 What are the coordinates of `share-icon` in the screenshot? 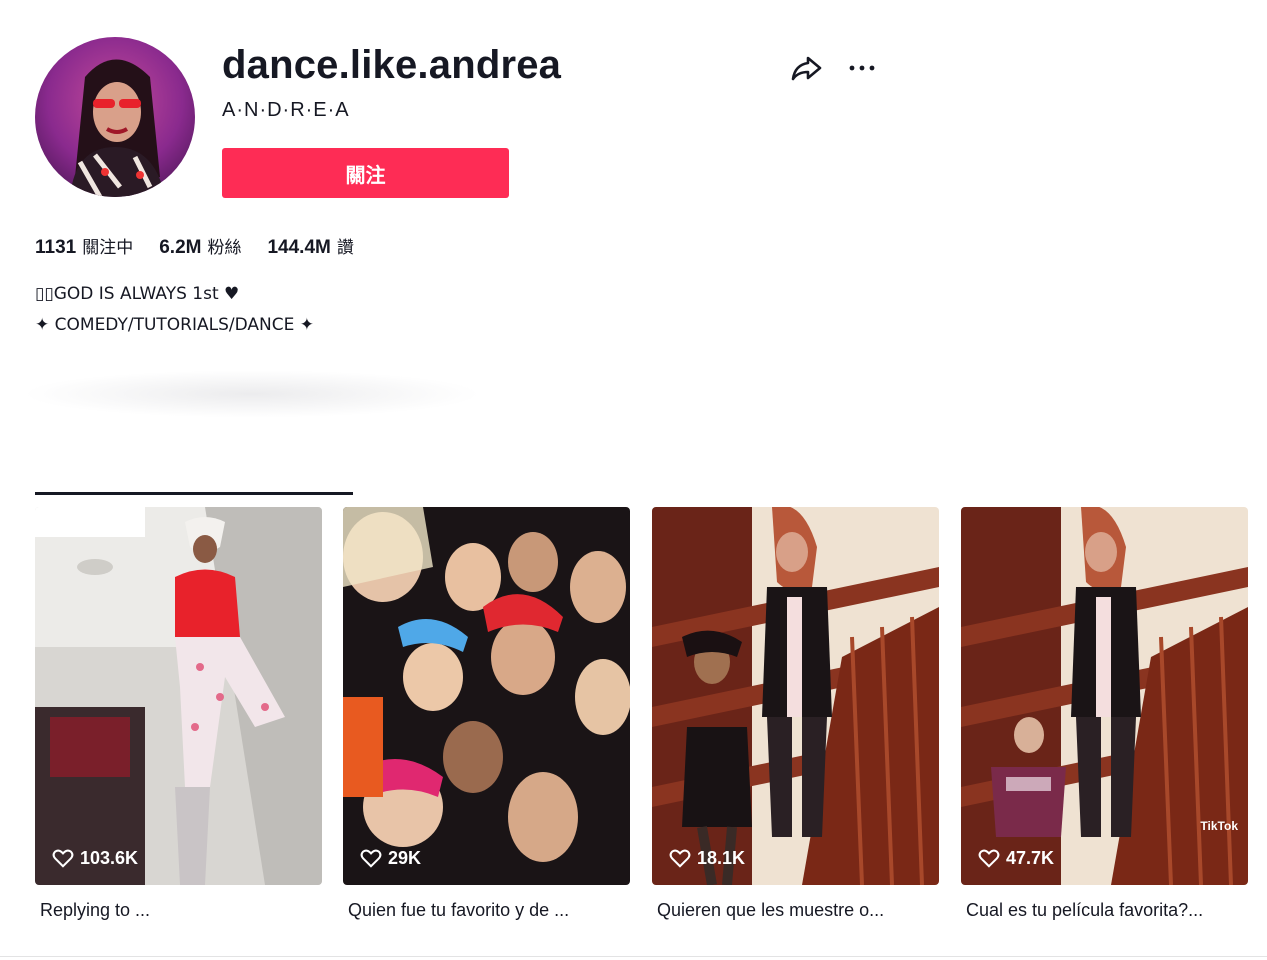 It's located at (806, 68).